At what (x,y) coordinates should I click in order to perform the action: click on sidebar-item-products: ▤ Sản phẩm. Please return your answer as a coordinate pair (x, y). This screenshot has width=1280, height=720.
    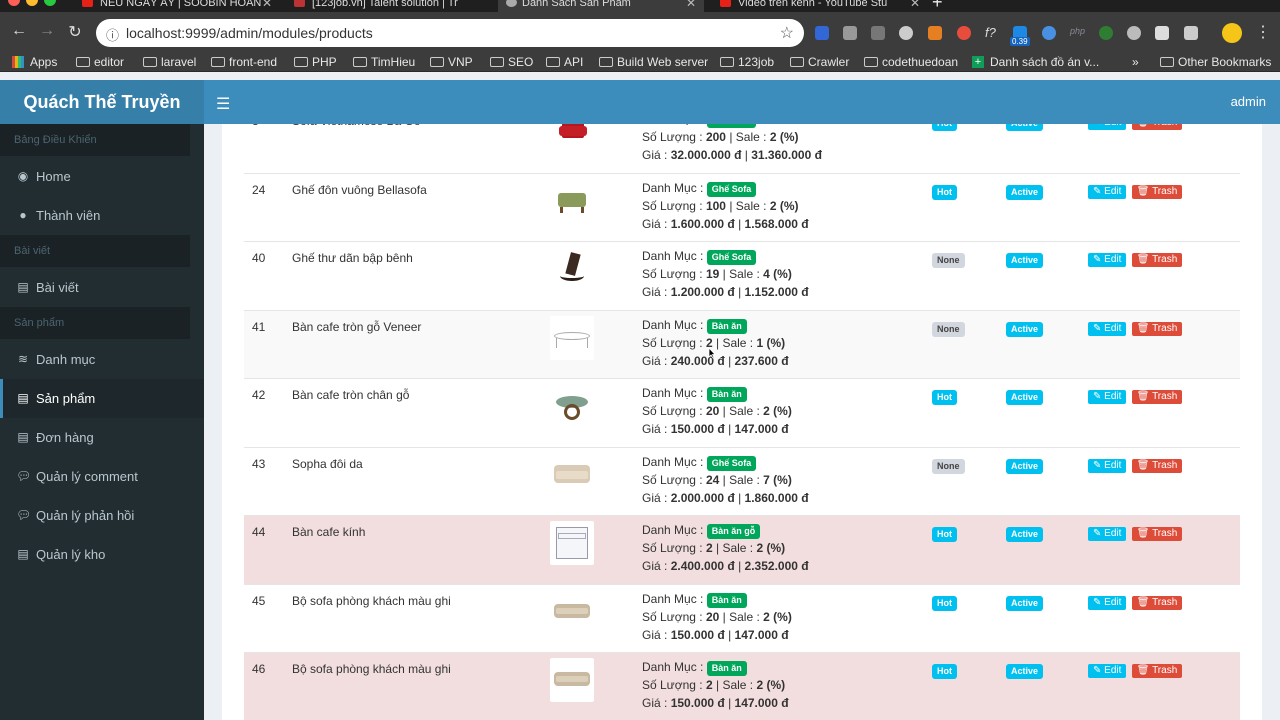
    Looking at the image, I should click on (102, 398).